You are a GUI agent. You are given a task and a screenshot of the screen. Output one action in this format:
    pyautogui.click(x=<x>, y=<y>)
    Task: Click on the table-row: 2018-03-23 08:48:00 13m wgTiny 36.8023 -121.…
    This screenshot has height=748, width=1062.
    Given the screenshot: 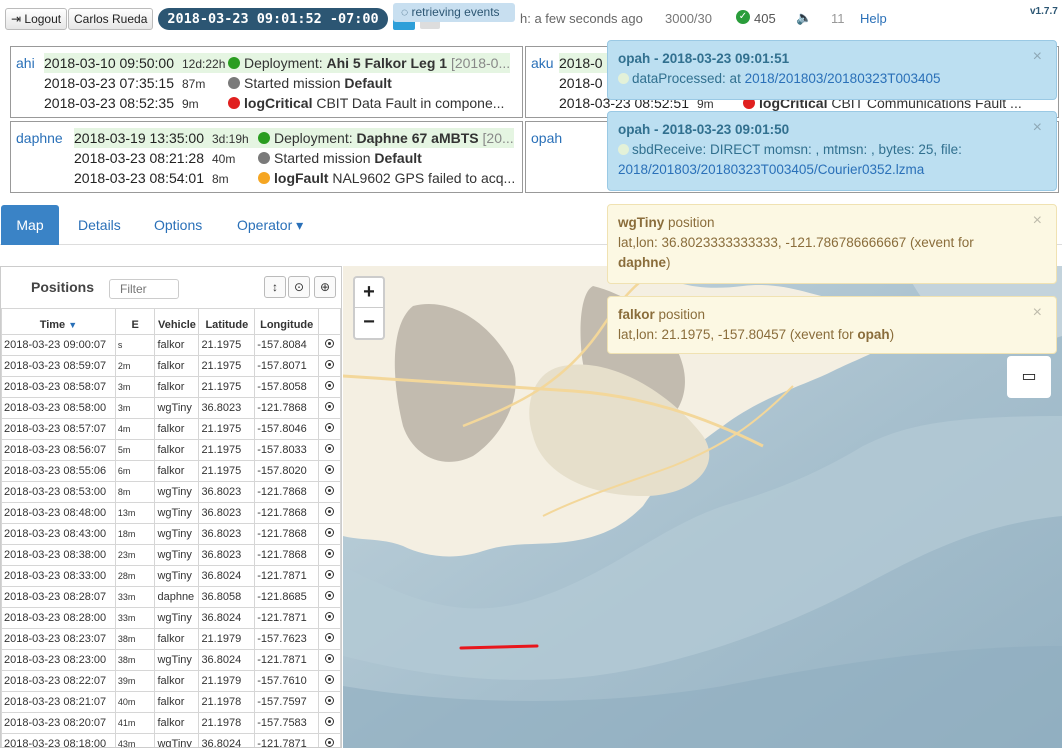 What is the action you would take?
    pyautogui.click(x=171, y=513)
    